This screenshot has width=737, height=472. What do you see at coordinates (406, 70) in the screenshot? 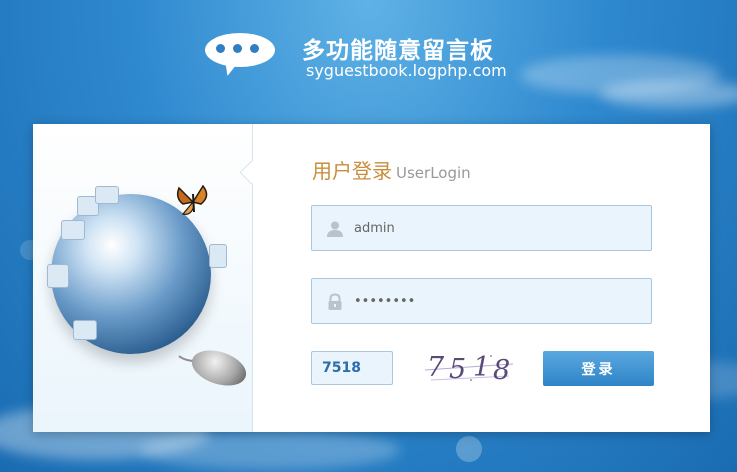
I see `site-domain: syguestbook.logphp.com` at bounding box center [406, 70].